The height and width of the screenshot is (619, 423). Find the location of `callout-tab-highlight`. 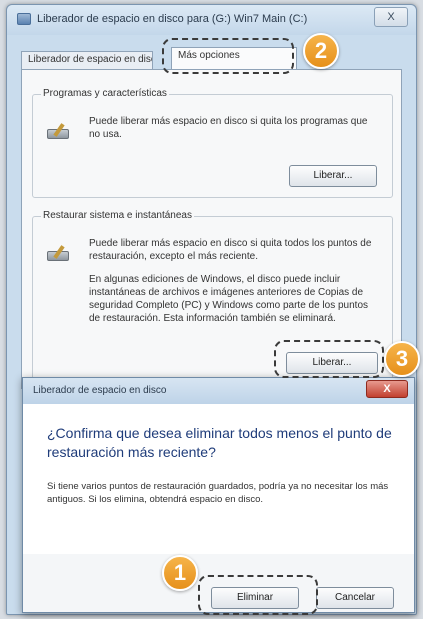

callout-tab-highlight is located at coordinates (228, 56).